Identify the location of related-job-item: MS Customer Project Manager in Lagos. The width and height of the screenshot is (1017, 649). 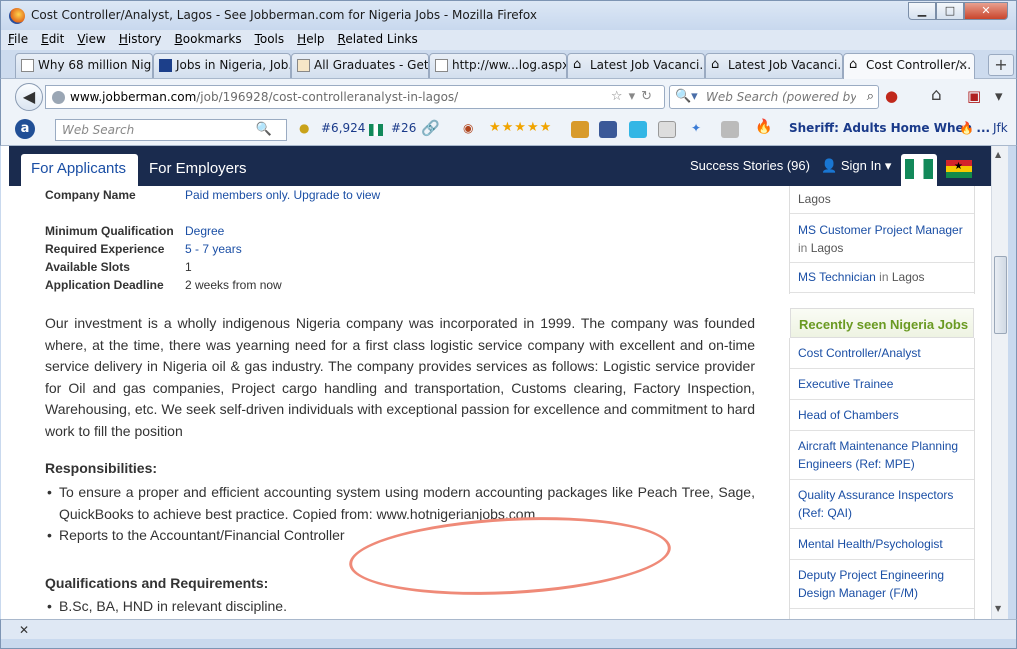
(882, 240).